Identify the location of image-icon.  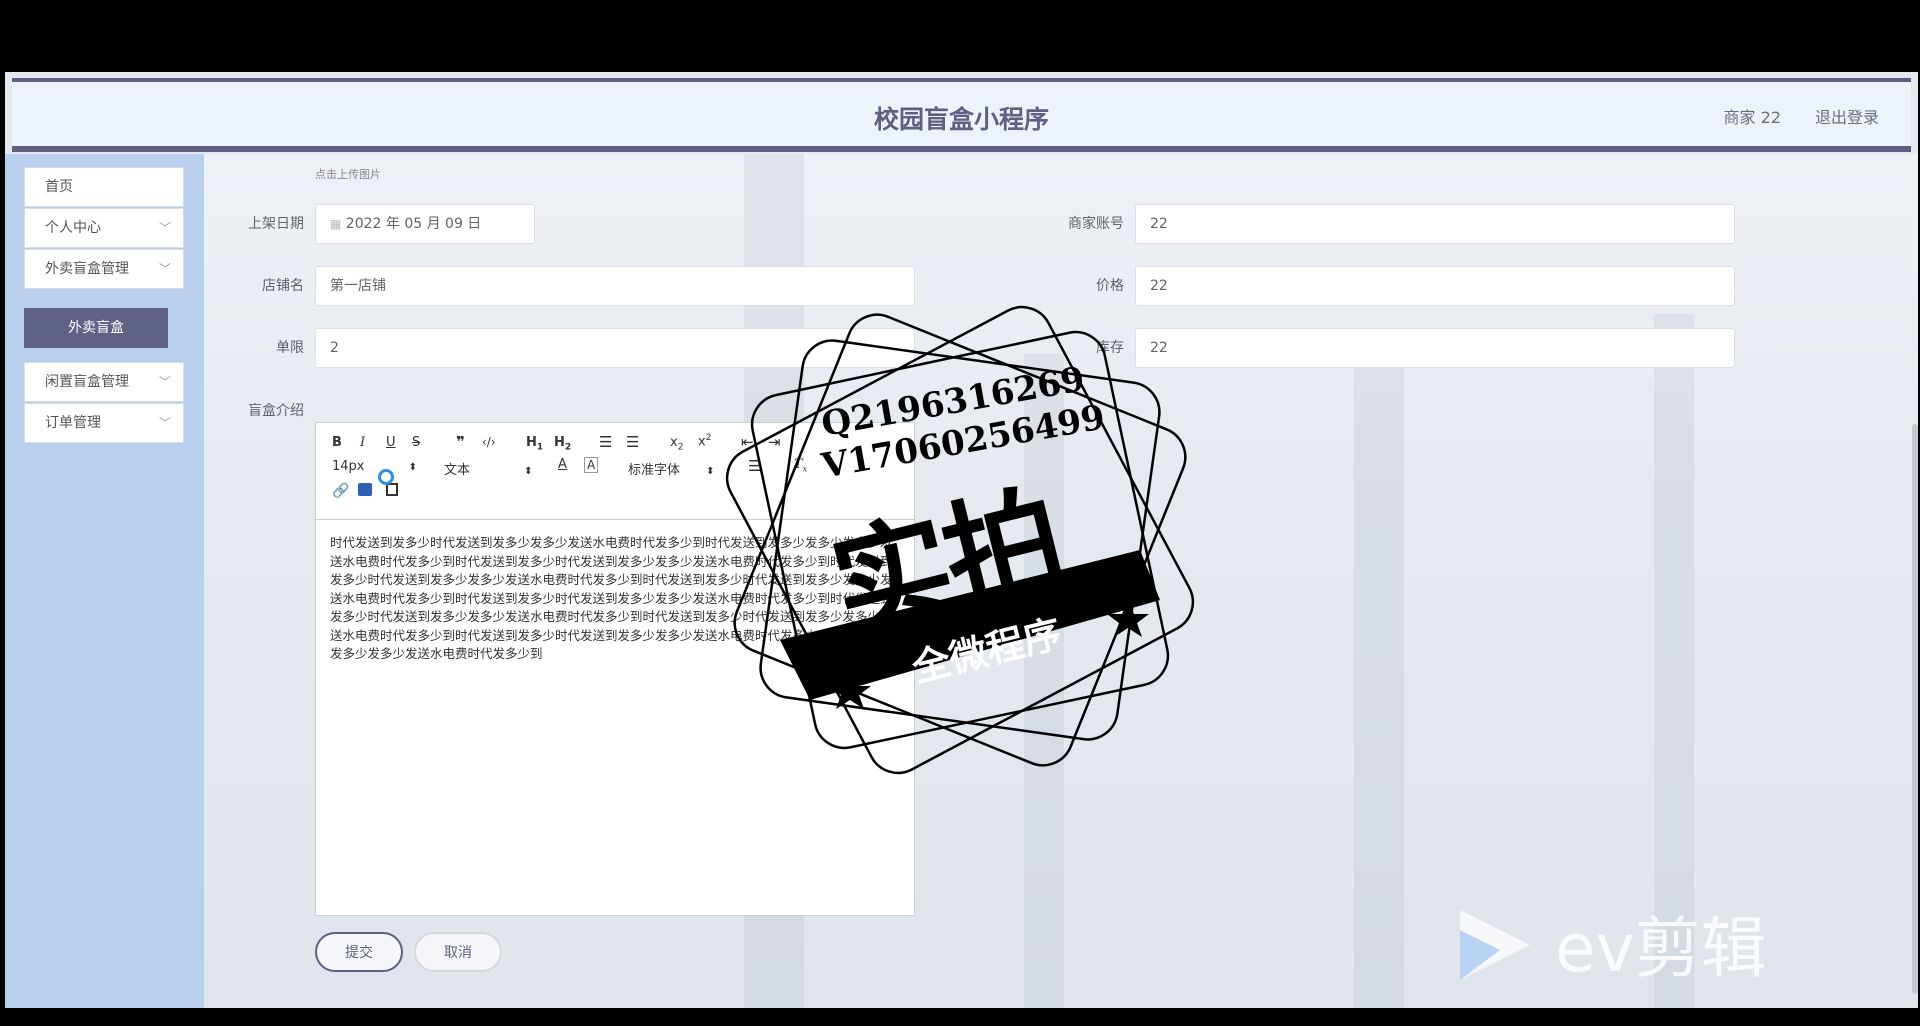
(365, 489).